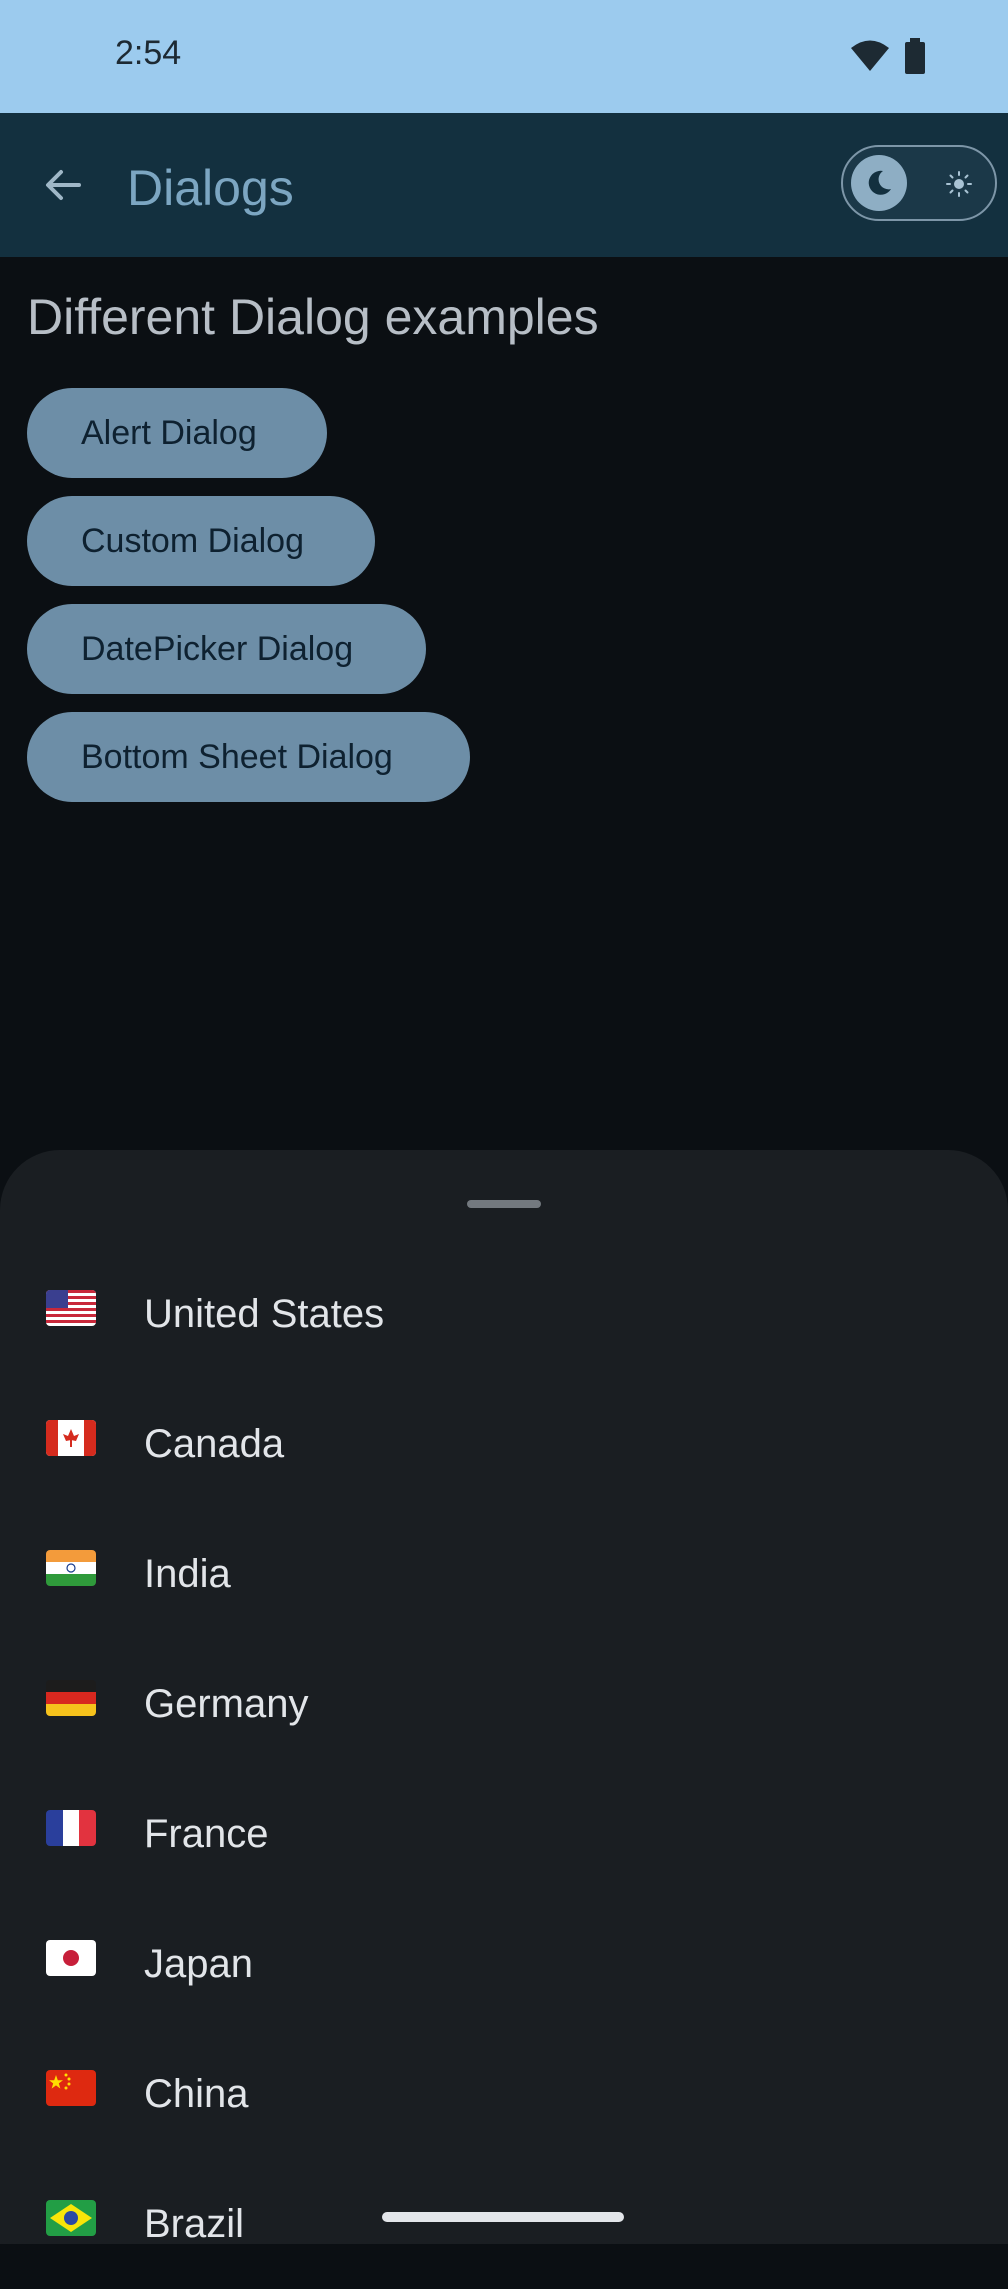 The width and height of the screenshot is (1008, 2289). What do you see at coordinates (504, 2224) in the screenshot?
I see `country-item-brazil: Brazil` at bounding box center [504, 2224].